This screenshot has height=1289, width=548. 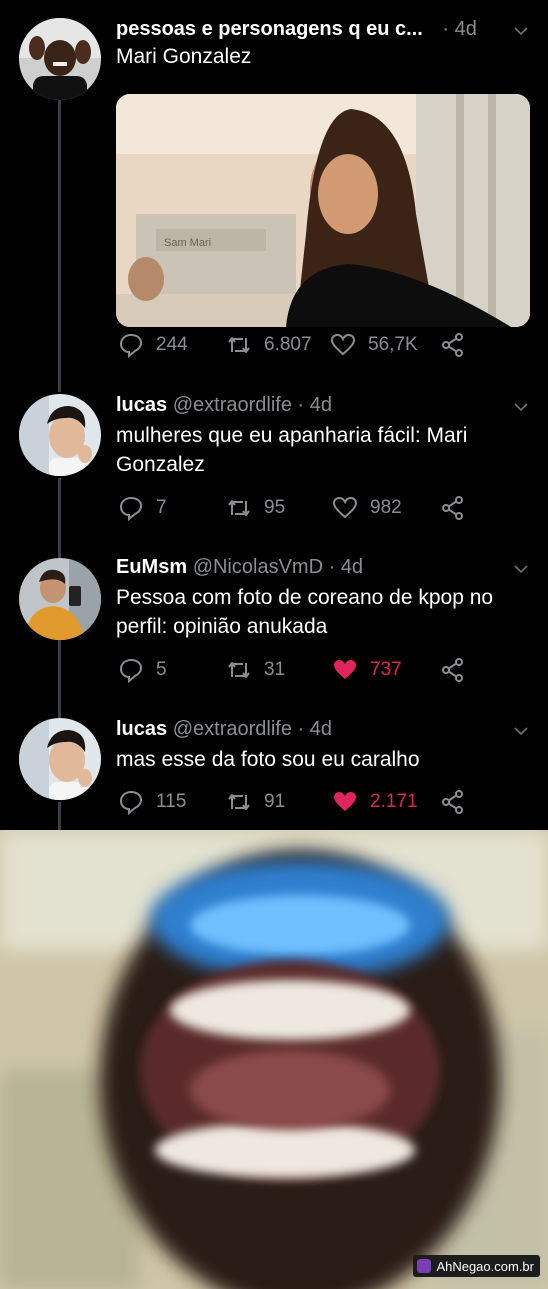 I want to click on reply-button: 5, so click(x=142, y=670).